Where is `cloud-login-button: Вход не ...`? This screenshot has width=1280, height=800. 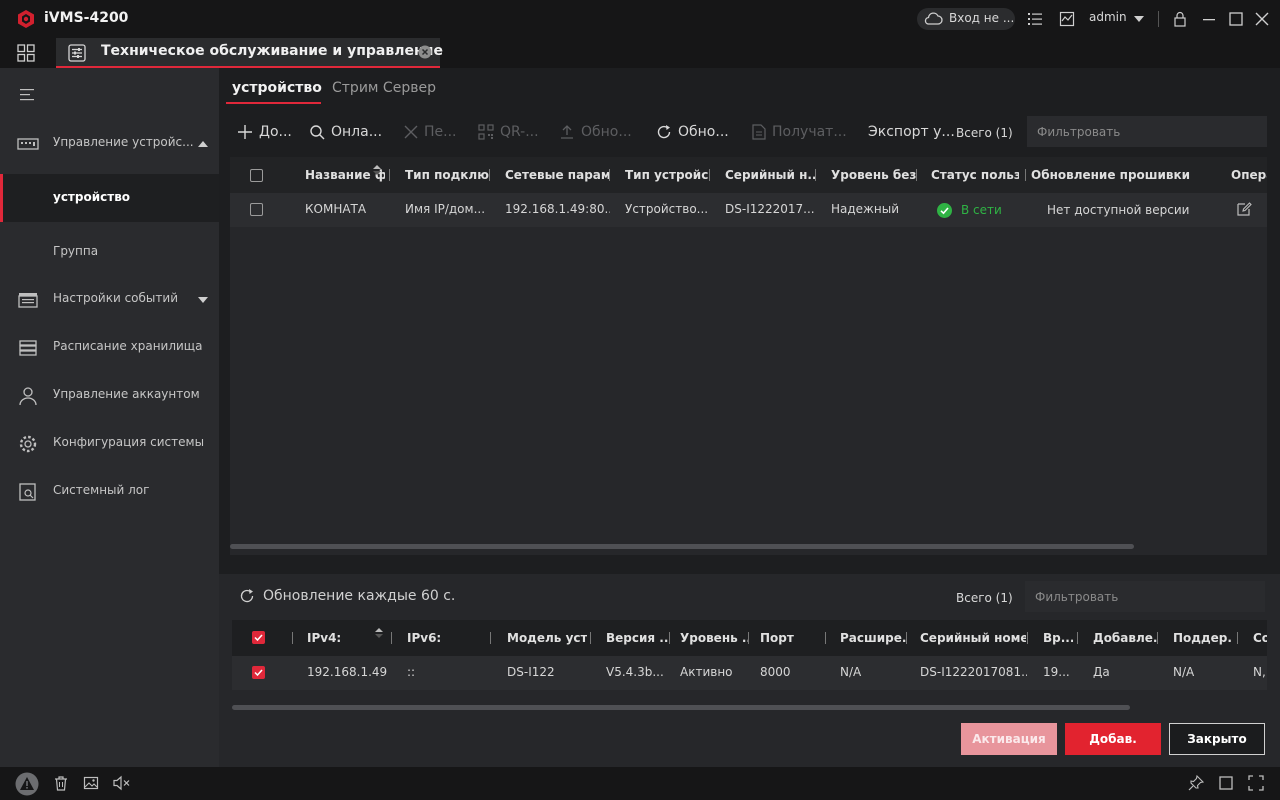 cloud-login-button: Вход не ... is located at coordinates (966, 19).